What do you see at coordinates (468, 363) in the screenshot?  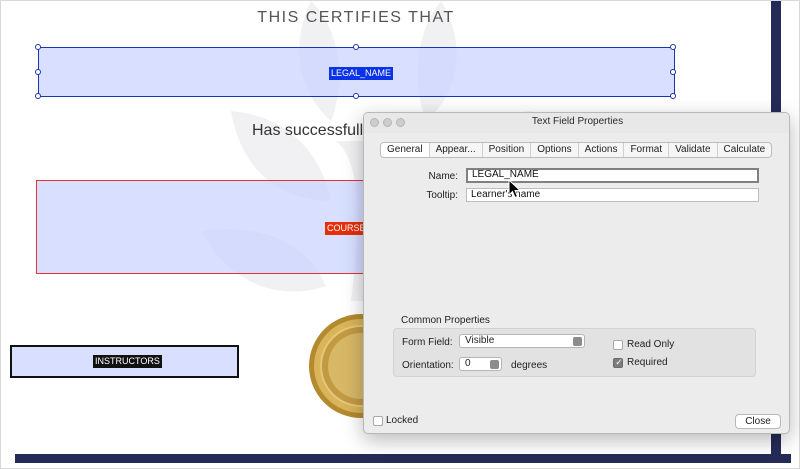 I see `orientation-select-value: 0` at bounding box center [468, 363].